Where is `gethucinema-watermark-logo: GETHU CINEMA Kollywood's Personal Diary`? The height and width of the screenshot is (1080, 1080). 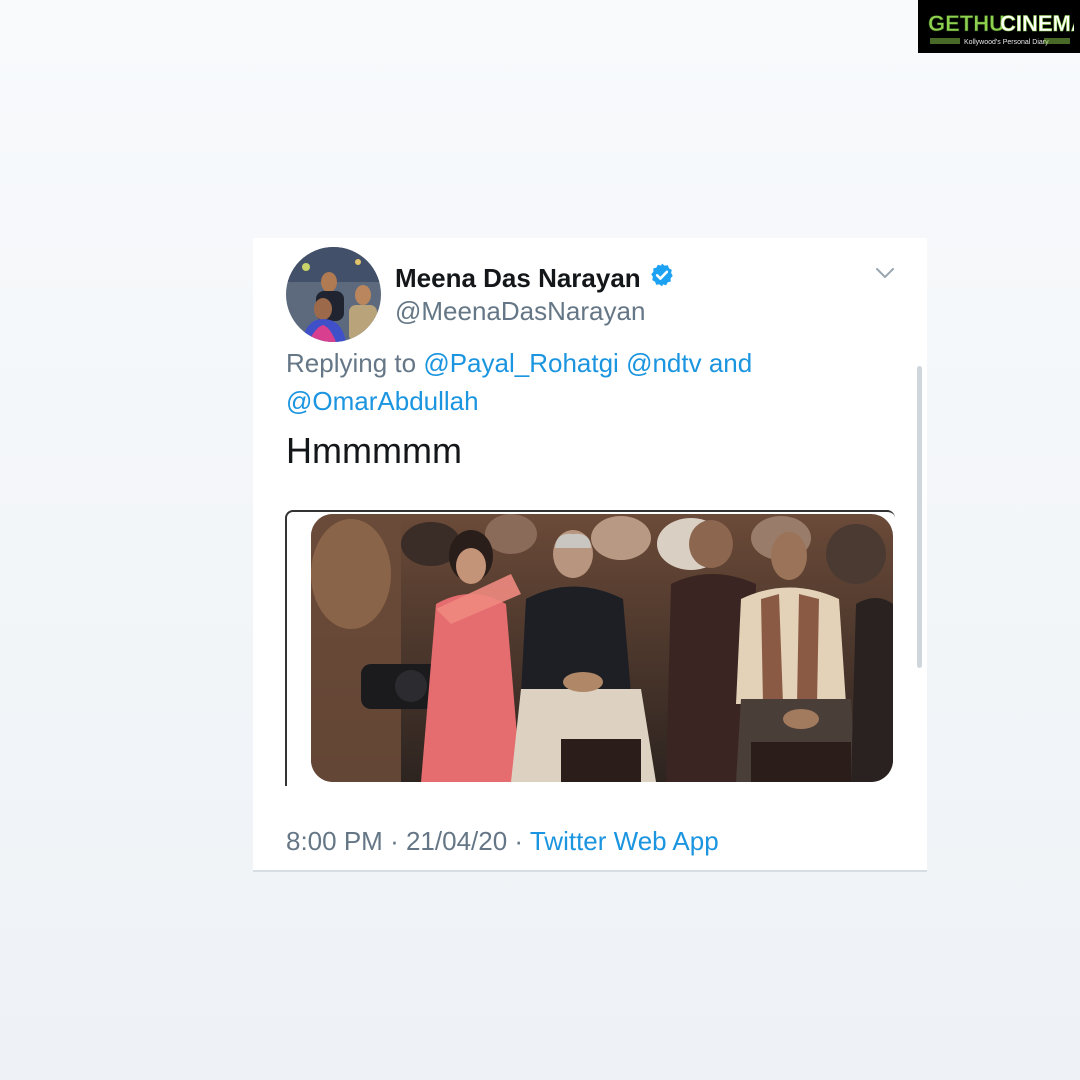
gethucinema-watermark-logo: GETHU CINEMA Kollywood's Personal Diary is located at coordinates (999, 26).